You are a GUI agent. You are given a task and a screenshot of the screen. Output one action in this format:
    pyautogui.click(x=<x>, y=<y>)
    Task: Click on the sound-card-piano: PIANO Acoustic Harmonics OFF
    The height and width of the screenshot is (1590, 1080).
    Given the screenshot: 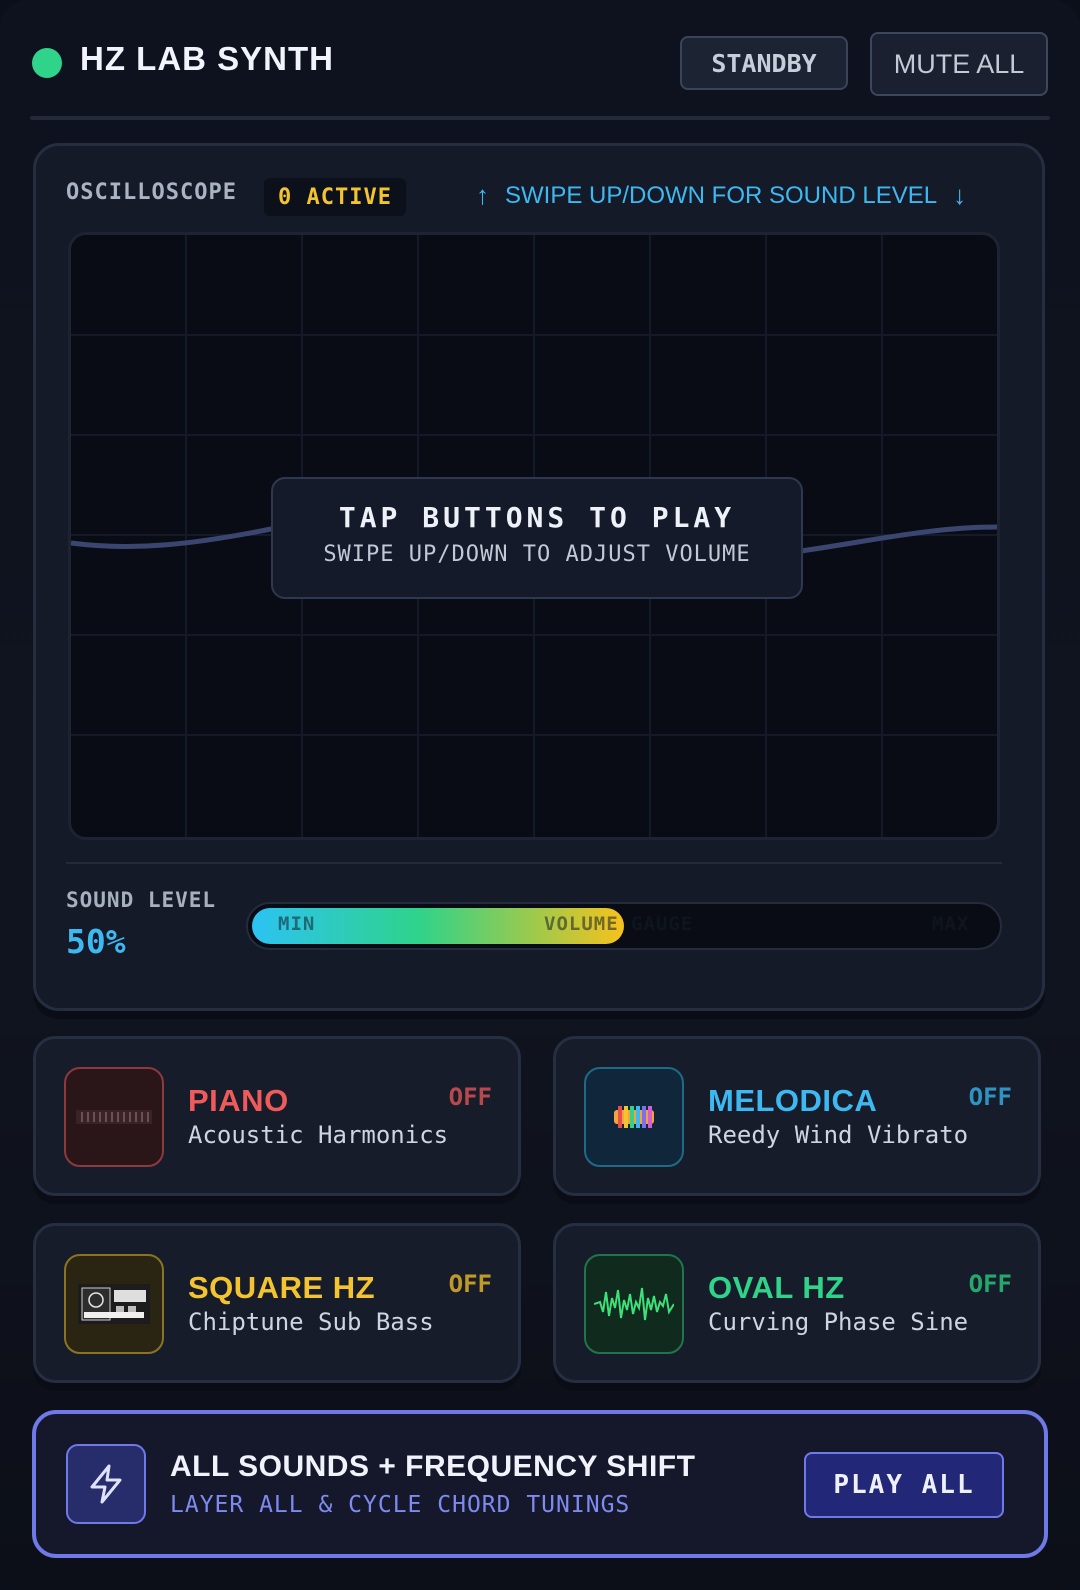 What is the action you would take?
    pyautogui.click(x=277, y=1116)
    